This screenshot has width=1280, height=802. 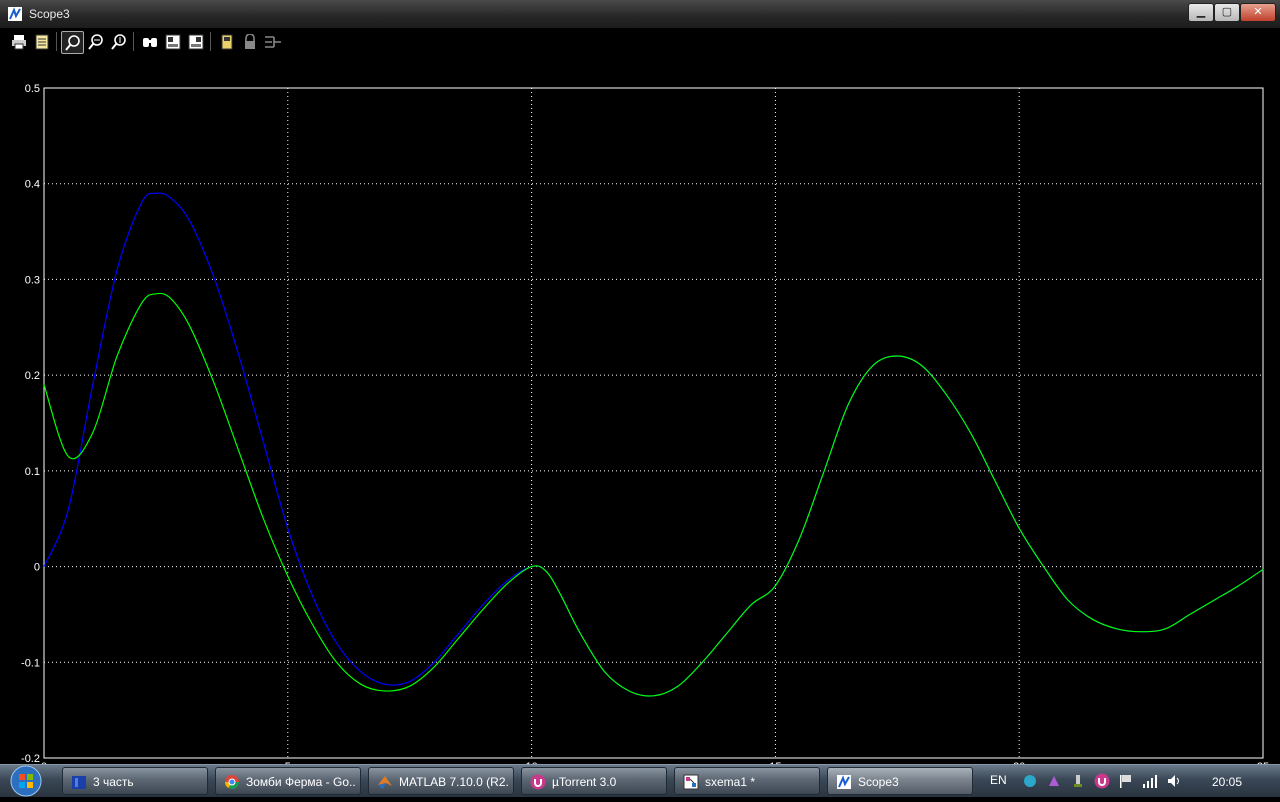 I want to click on folder-icon, so click(x=79, y=782).